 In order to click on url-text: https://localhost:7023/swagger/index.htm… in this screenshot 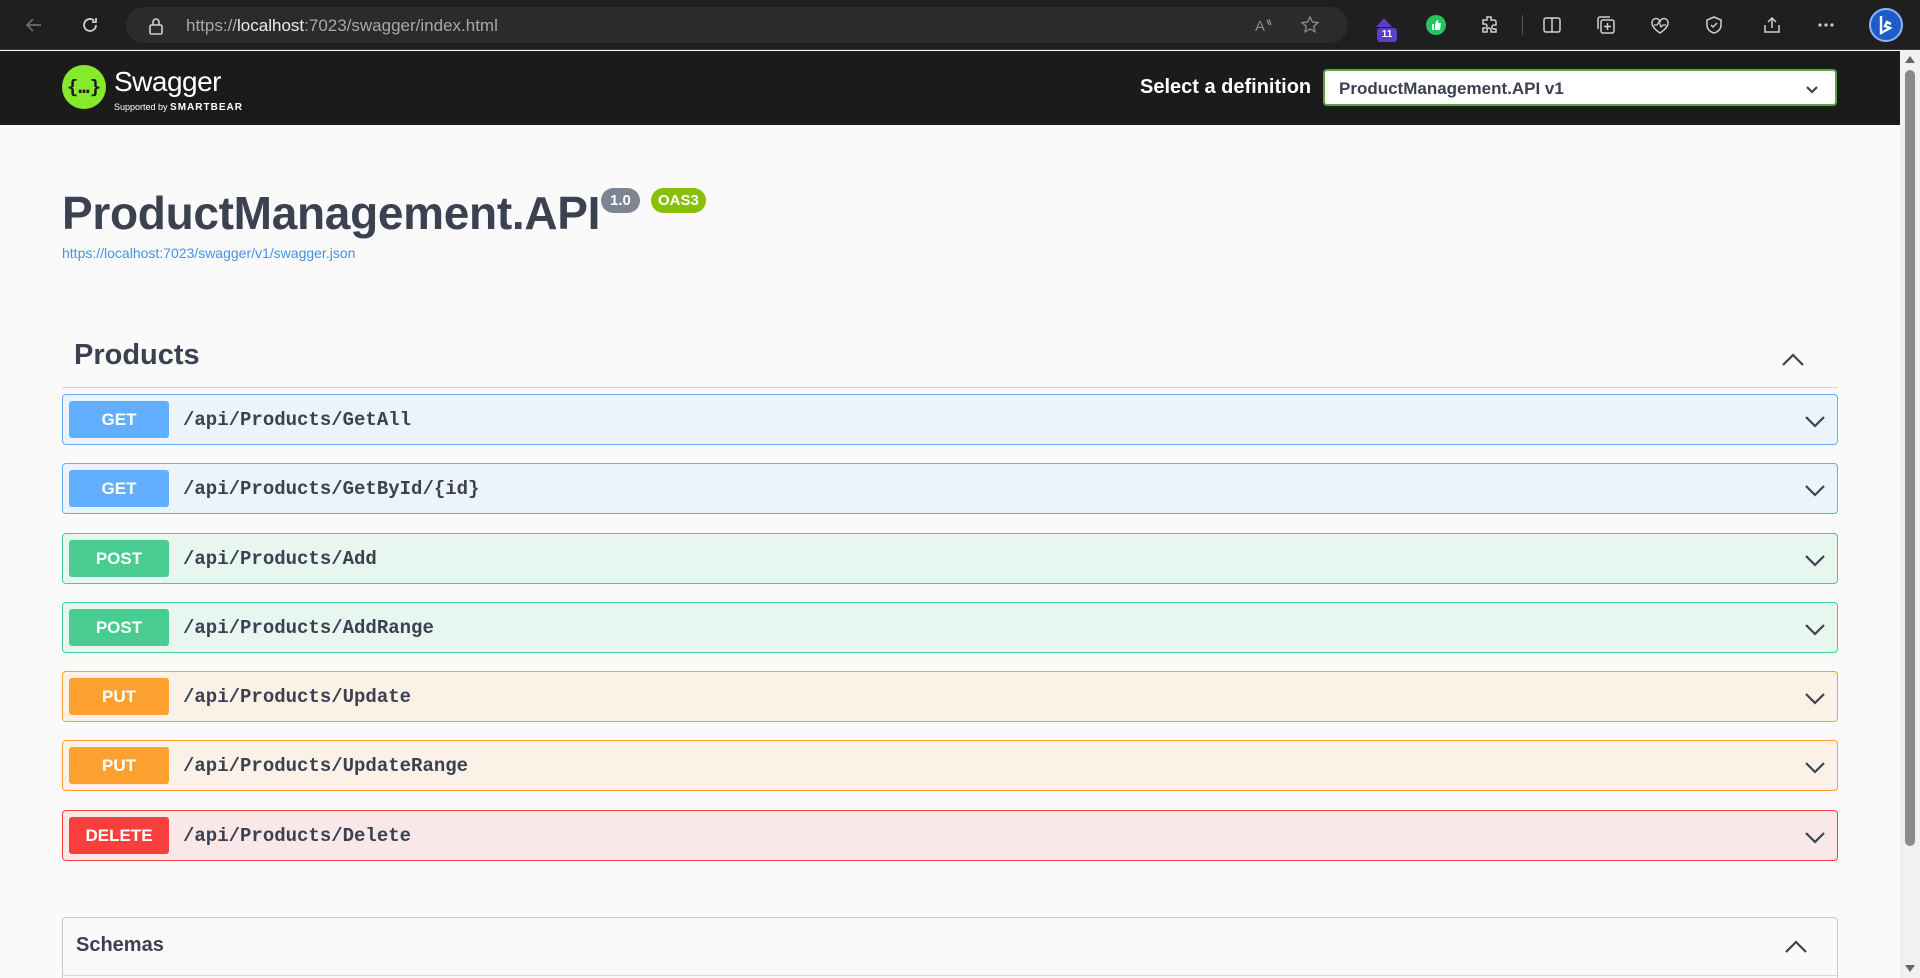, I will do `click(342, 26)`.